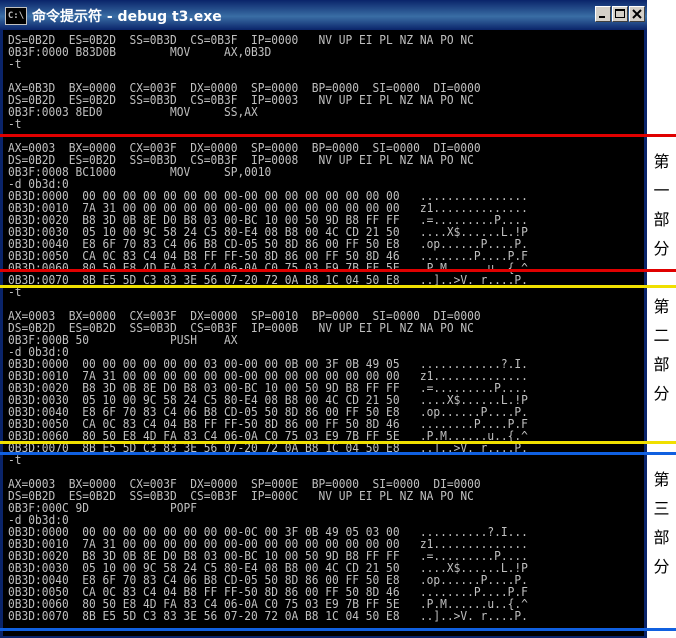  Describe the element at coordinates (338, 629) in the screenshot. I see `marker-line-blue-bottom` at that location.